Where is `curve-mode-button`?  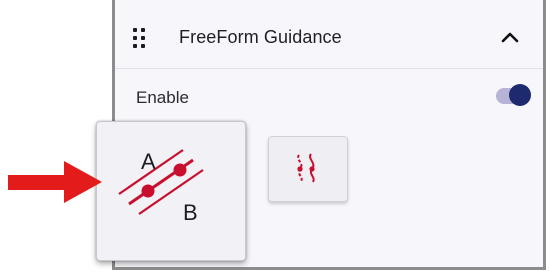
curve-mode-button is located at coordinates (308, 169).